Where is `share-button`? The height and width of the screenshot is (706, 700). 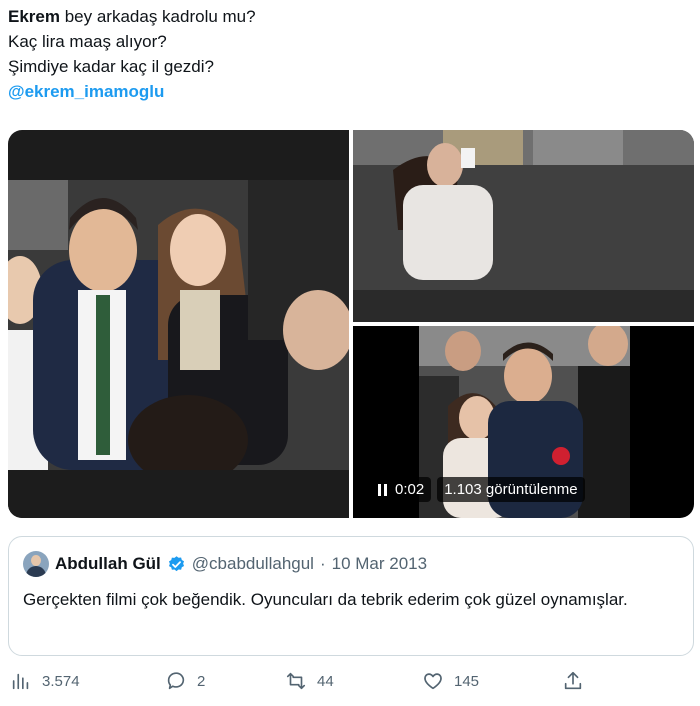
share-button is located at coordinates (573, 681).